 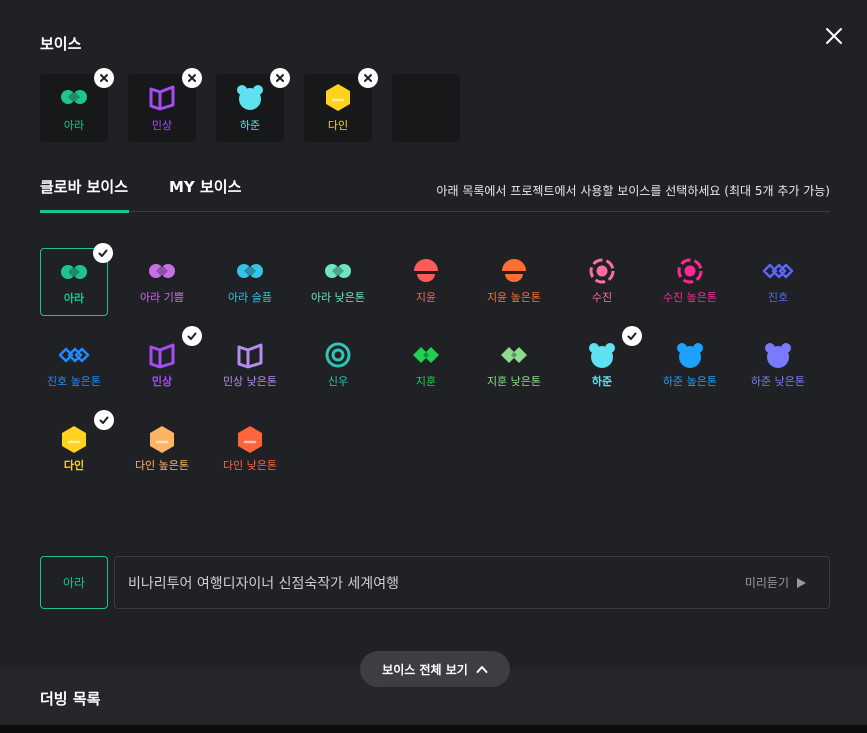 I want to click on voice-option: 아라 슬픔, so click(x=250, y=282).